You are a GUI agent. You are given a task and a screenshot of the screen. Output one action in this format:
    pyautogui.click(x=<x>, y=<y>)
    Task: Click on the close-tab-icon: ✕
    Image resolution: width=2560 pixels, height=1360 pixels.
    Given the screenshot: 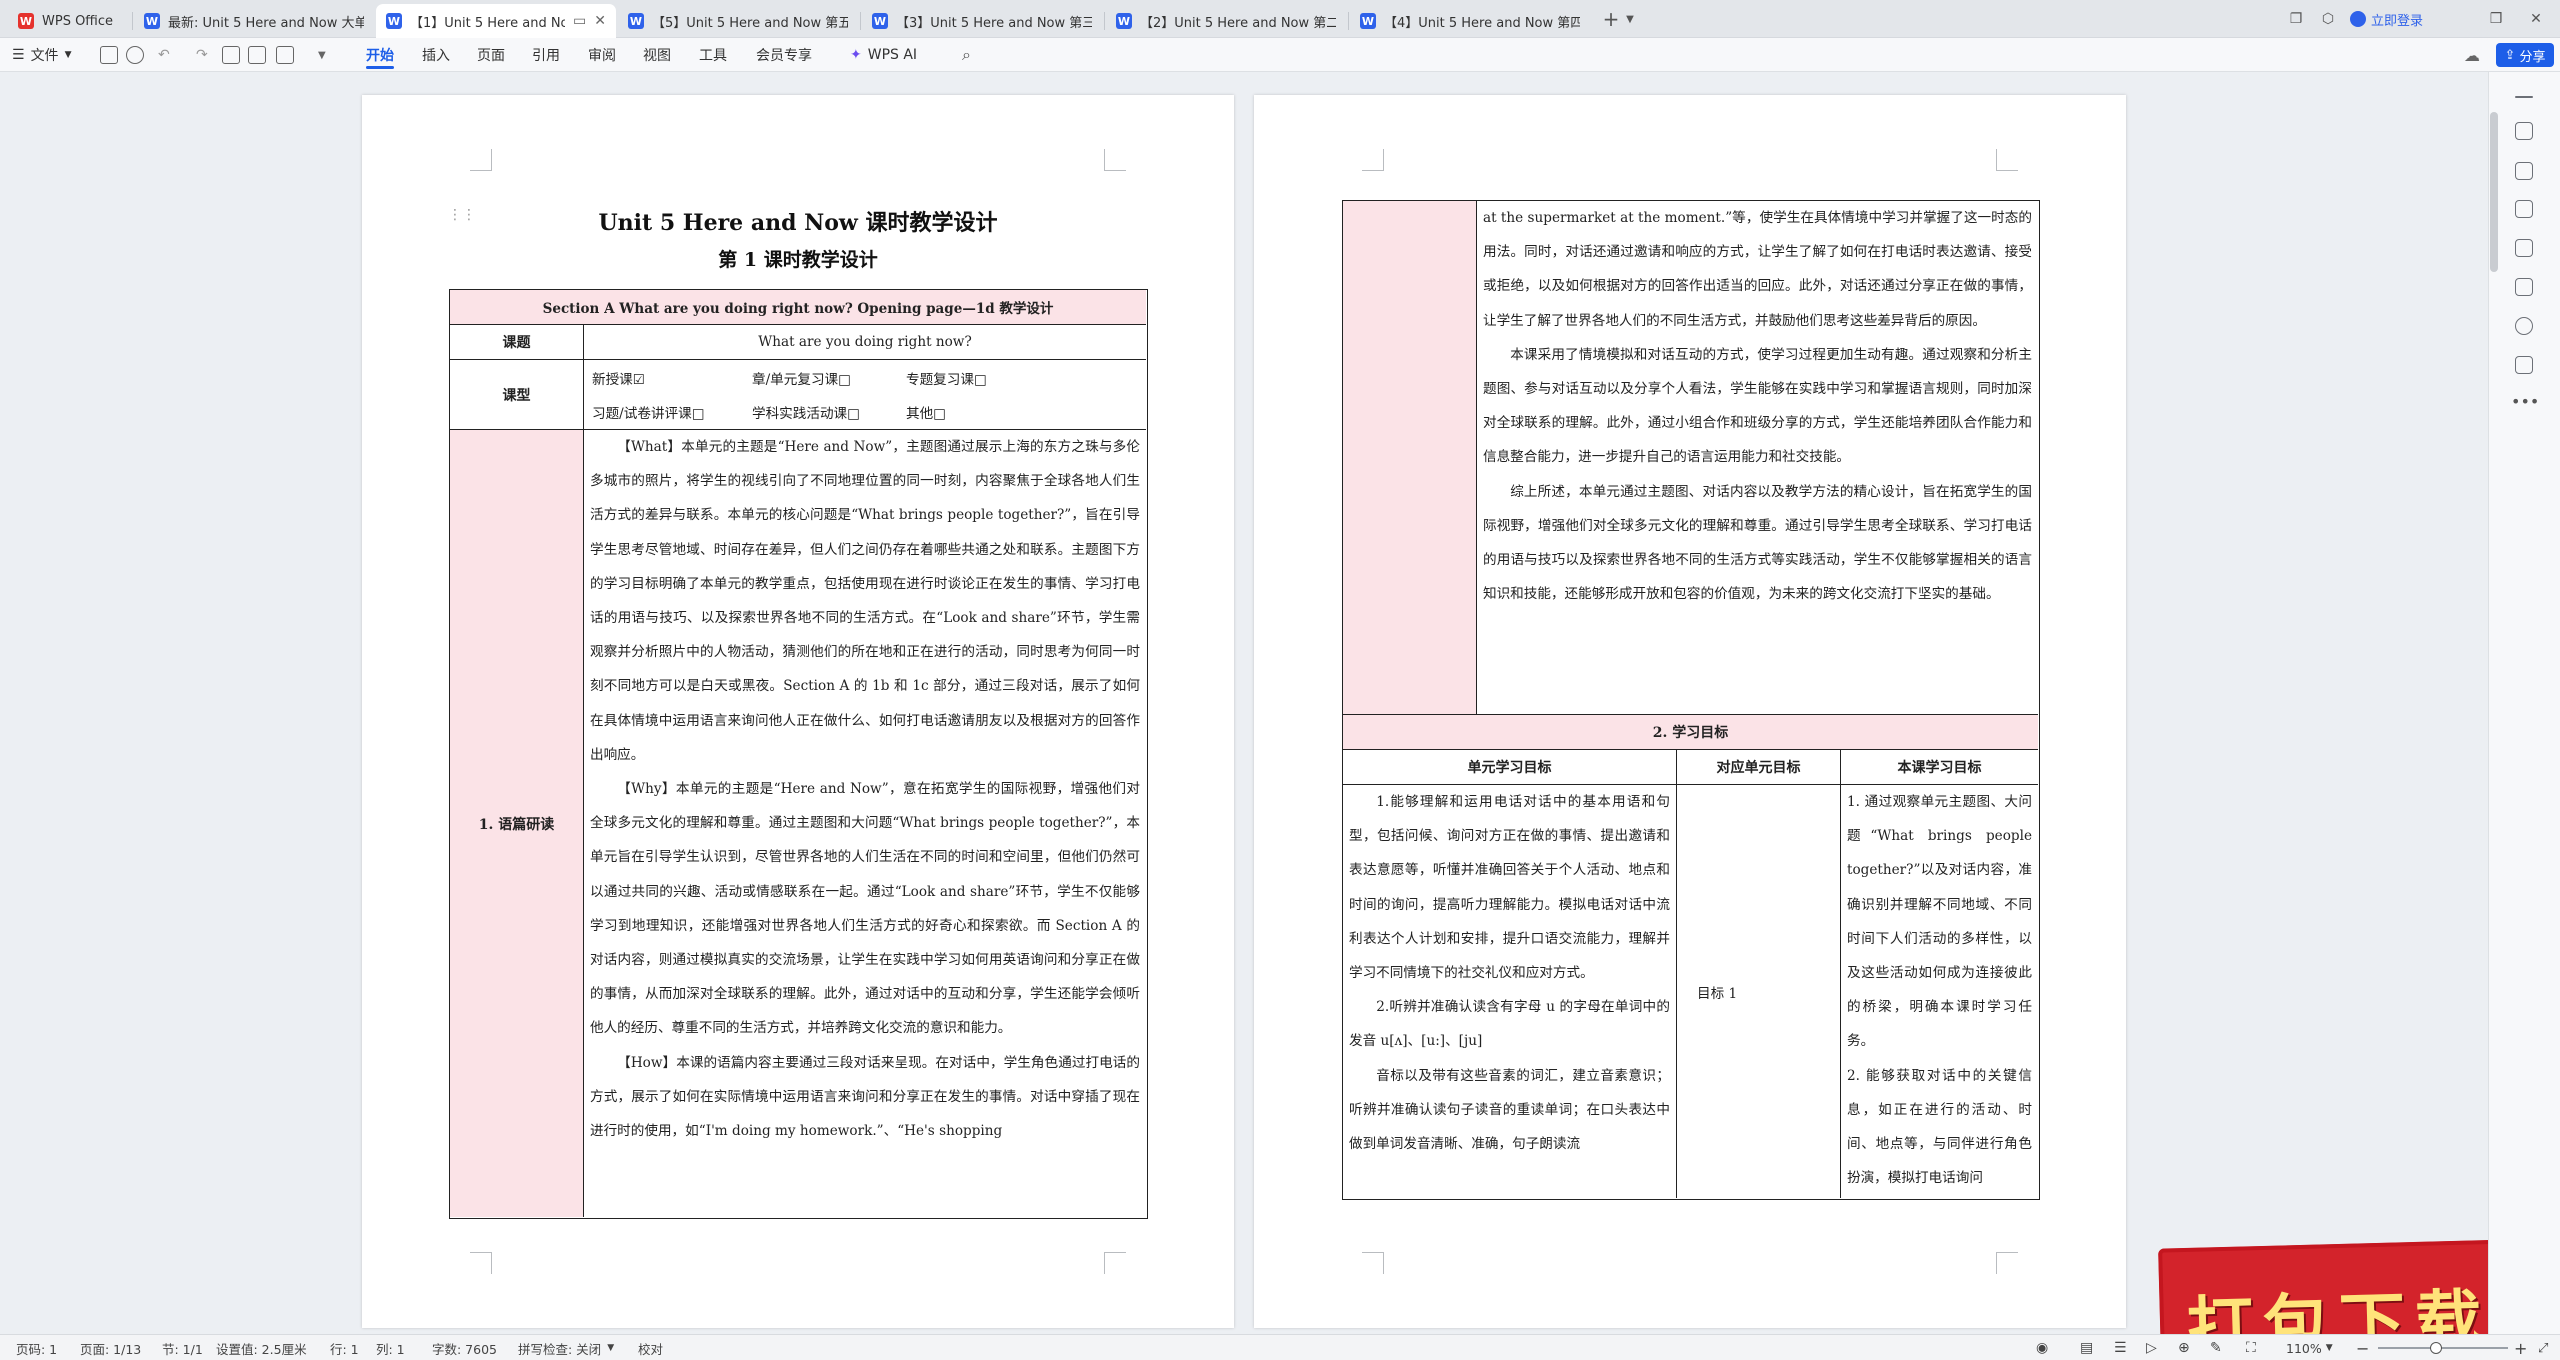 What is the action you would take?
    pyautogui.click(x=600, y=21)
    